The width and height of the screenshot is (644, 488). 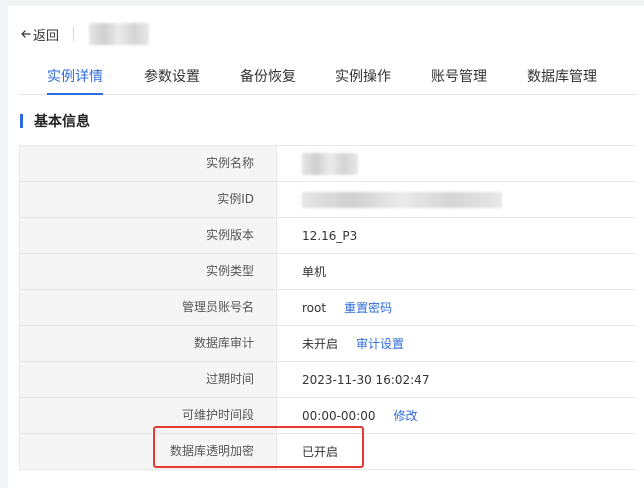 I want to click on table-row: 实例名称, so click(x=327, y=164).